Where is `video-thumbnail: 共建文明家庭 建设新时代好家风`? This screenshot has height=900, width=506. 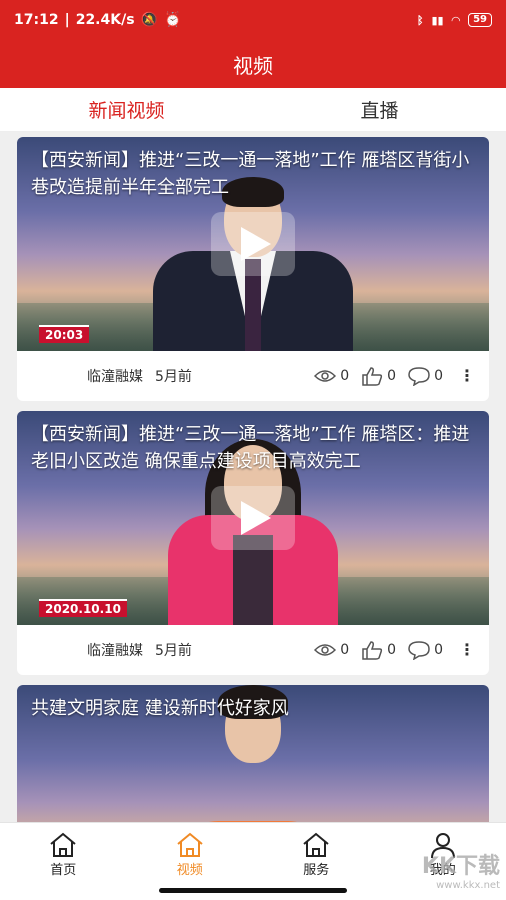 video-thumbnail: 共建文明家庭 建设新时代好家风 is located at coordinates (253, 753).